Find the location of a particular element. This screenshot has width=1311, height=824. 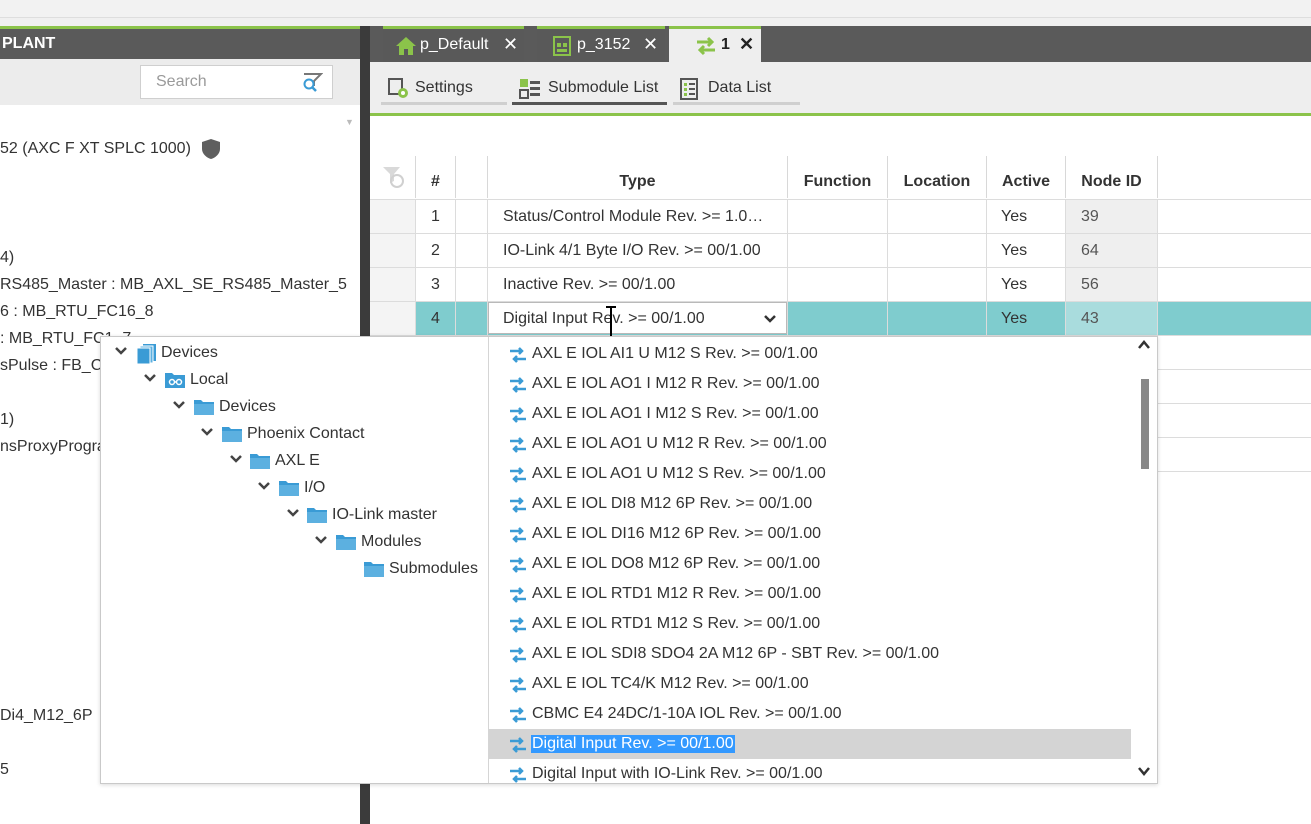

tree-node-phoenix-contact: Phoenix Contact is located at coordinates (345, 434).